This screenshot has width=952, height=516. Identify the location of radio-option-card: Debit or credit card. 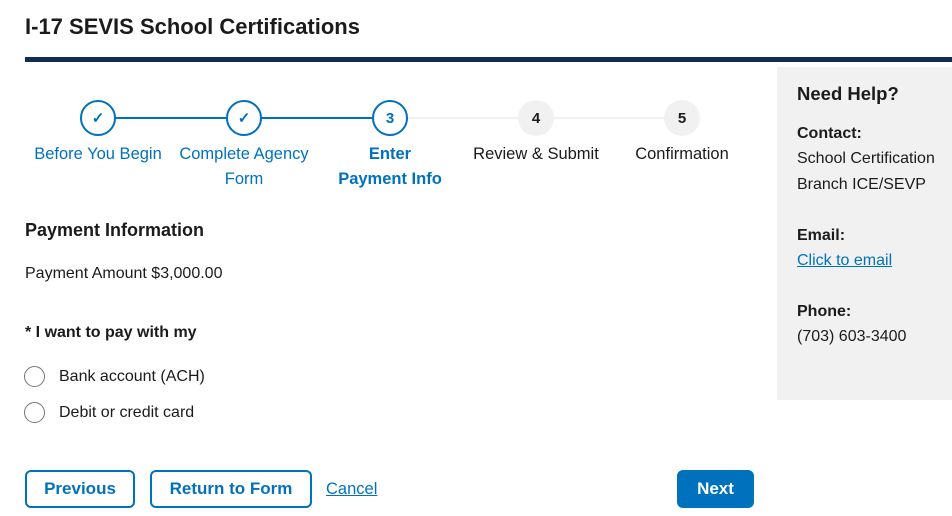
(109, 412).